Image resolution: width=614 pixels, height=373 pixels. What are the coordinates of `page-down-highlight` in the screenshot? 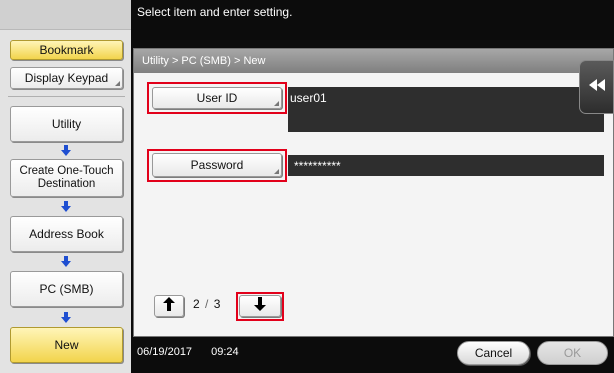 It's located at (260, 306).